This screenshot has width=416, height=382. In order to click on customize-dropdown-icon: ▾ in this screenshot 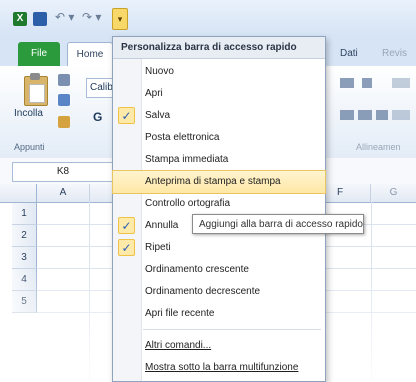, I will do `click(120, 19)`.